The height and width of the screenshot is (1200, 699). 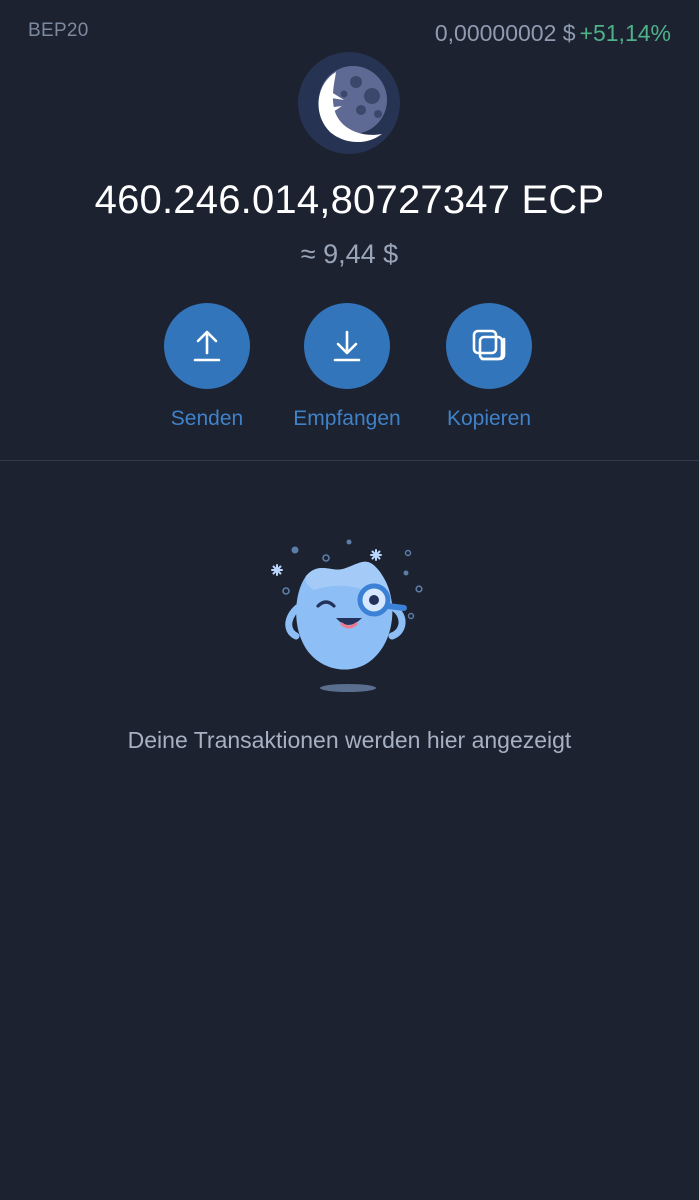 What do you see at coordinates (349, 254) in the screenshot?
I see `fiat-balance: ≈ 9,44 $` at bounding box center [349, 254].